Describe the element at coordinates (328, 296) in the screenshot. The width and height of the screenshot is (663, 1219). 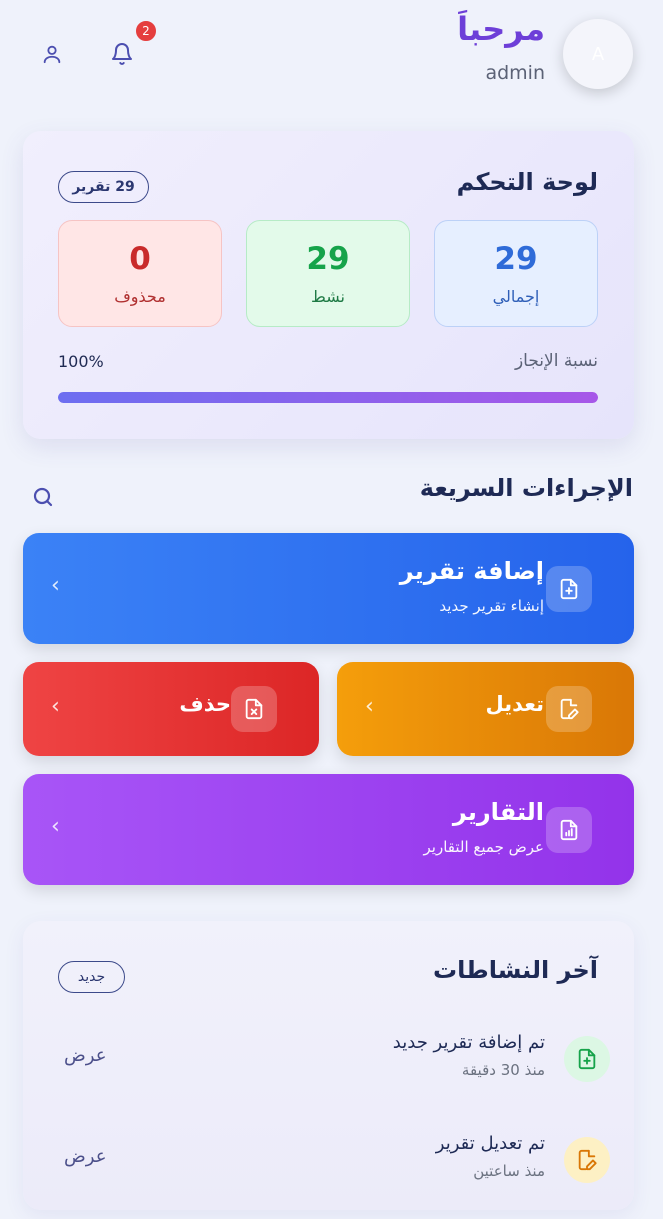
I see `stat-active-label: نشط` at that location.